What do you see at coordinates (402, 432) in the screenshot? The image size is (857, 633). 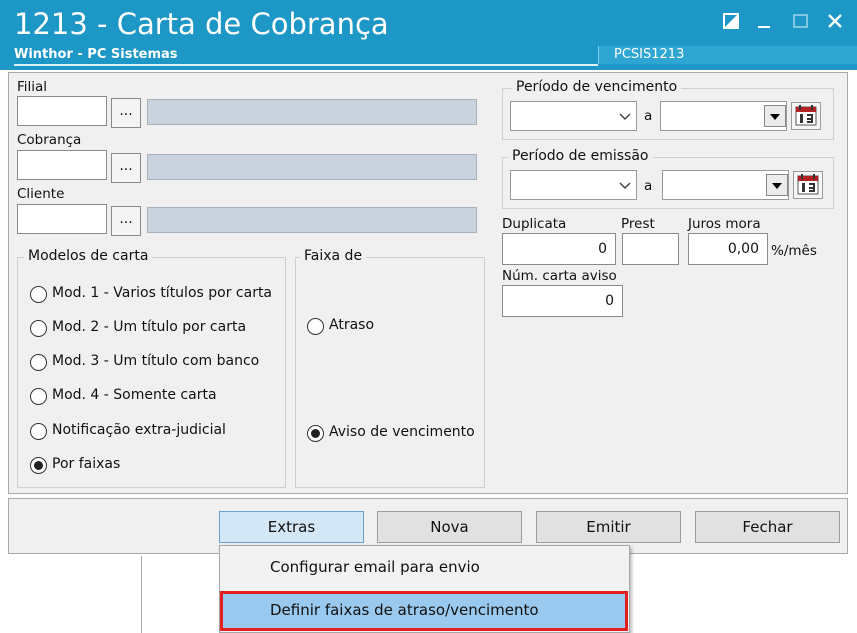 I see `radio-aviso-vencimento-label: Aviso de vencimento` at bounding box center [402, 432].